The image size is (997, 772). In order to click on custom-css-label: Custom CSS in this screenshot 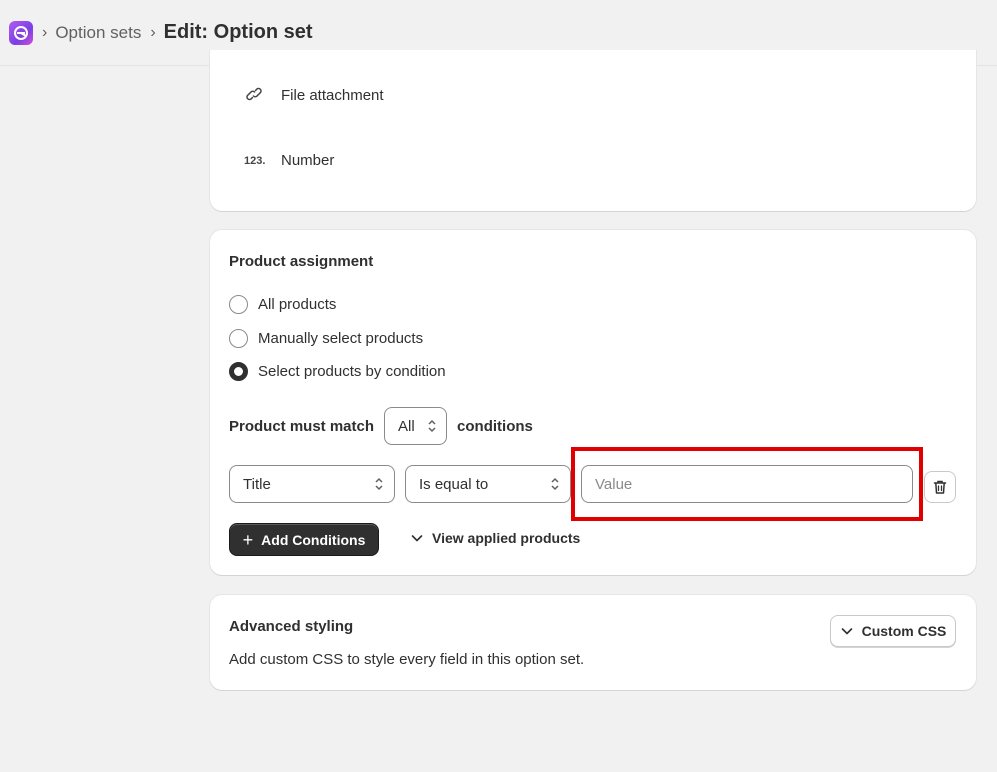, I will do `click(904, 631)`.